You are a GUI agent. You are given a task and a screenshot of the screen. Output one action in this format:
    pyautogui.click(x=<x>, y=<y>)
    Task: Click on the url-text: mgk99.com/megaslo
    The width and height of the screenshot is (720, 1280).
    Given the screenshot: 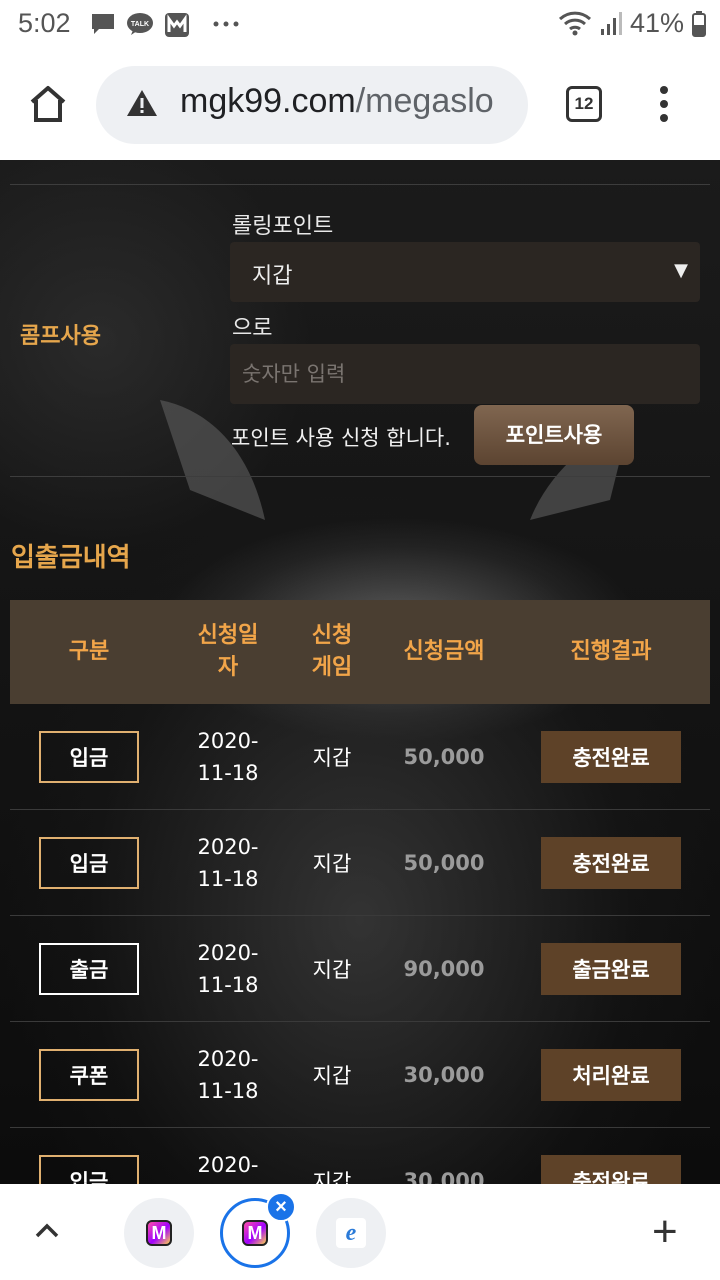 What is the action you would take?
    pyautogui.click(x=350, y=101)
    